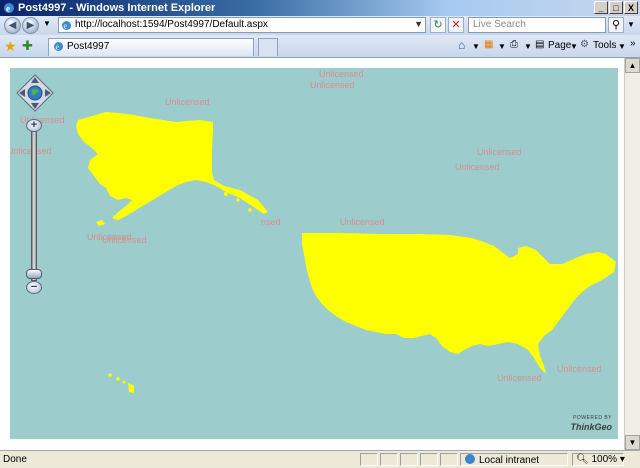 This screenshot has height=468, width=640. I want to click on refresh-button: ↻, so click(438, 25).